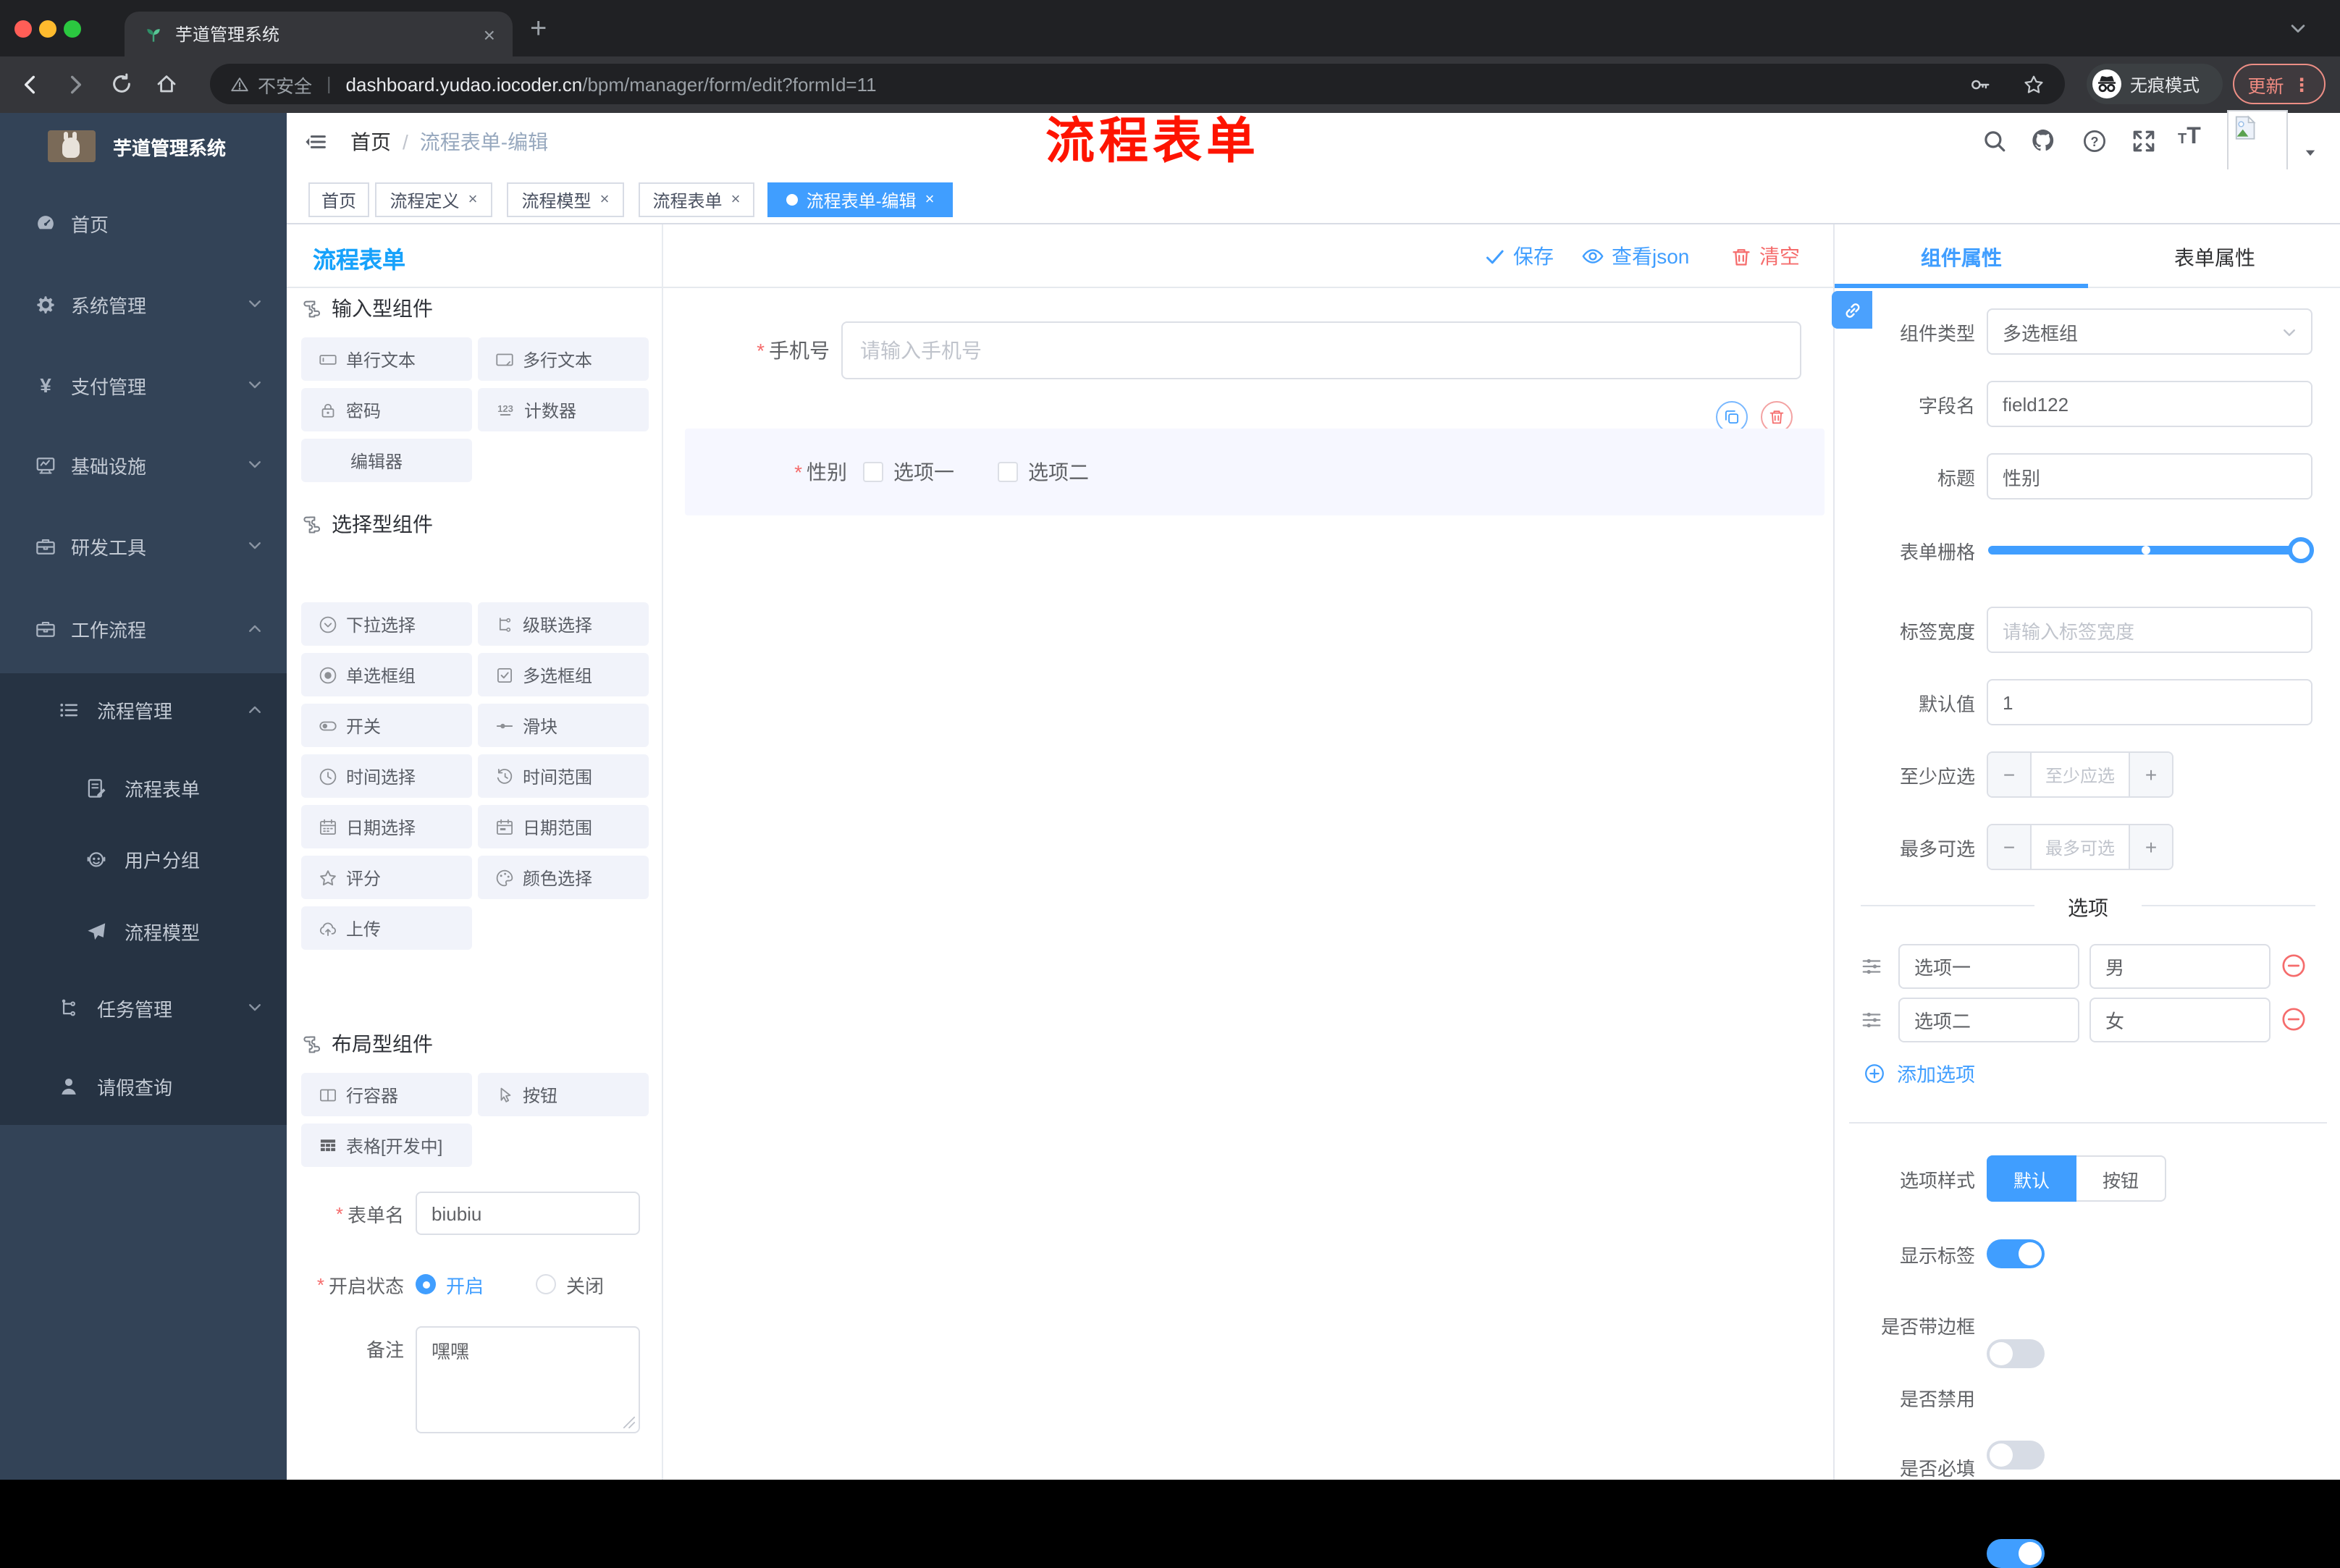 This screenshot has width=2340, height=1568. Describe the element at coordinates (386, 674) in the screenshot. I see `component-chip-radio-group: 单选框组` at that location.